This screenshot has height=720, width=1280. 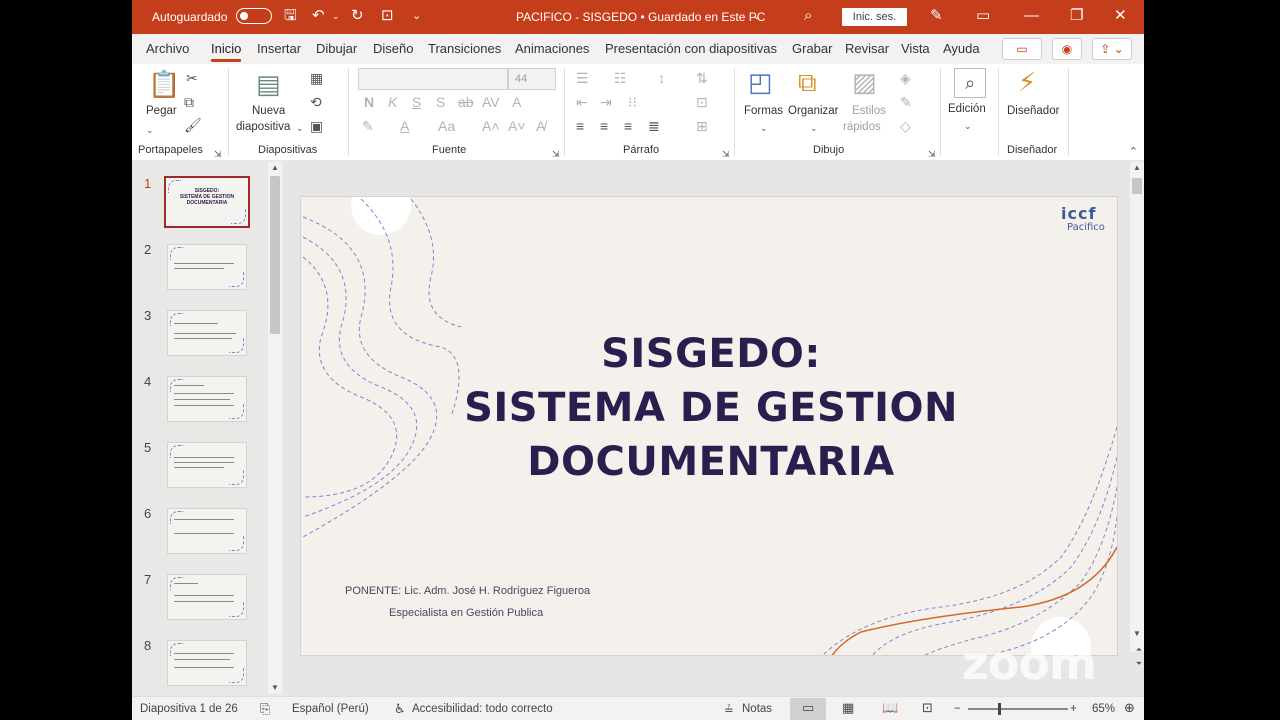 I want to click on redo-icon: ↻, so click(x=357, y=16).